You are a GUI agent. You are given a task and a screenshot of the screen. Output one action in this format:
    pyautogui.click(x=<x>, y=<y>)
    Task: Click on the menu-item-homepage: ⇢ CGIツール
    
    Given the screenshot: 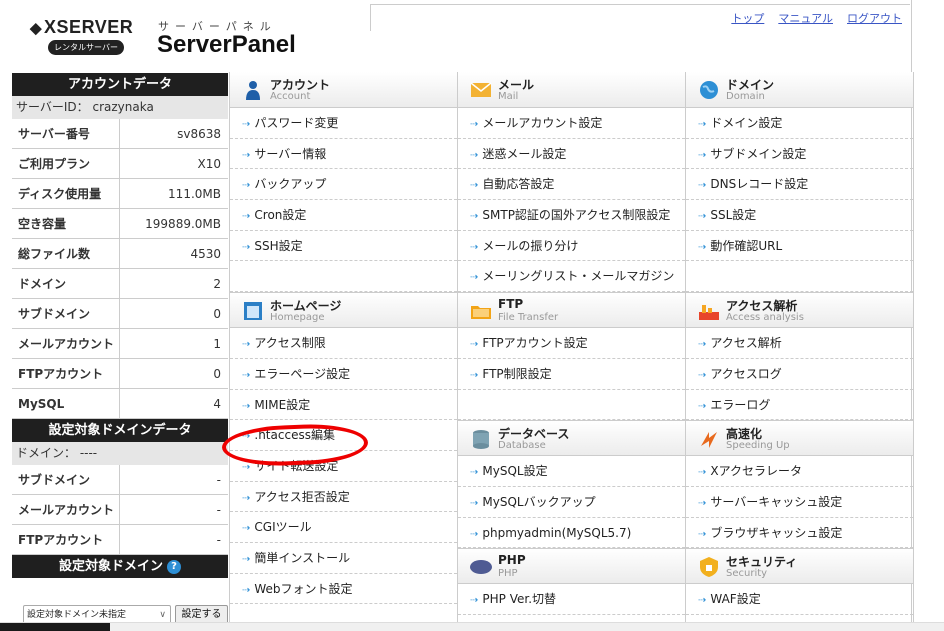 What is the action you would take?
    pyautogui.click(x=343, y=527)
    